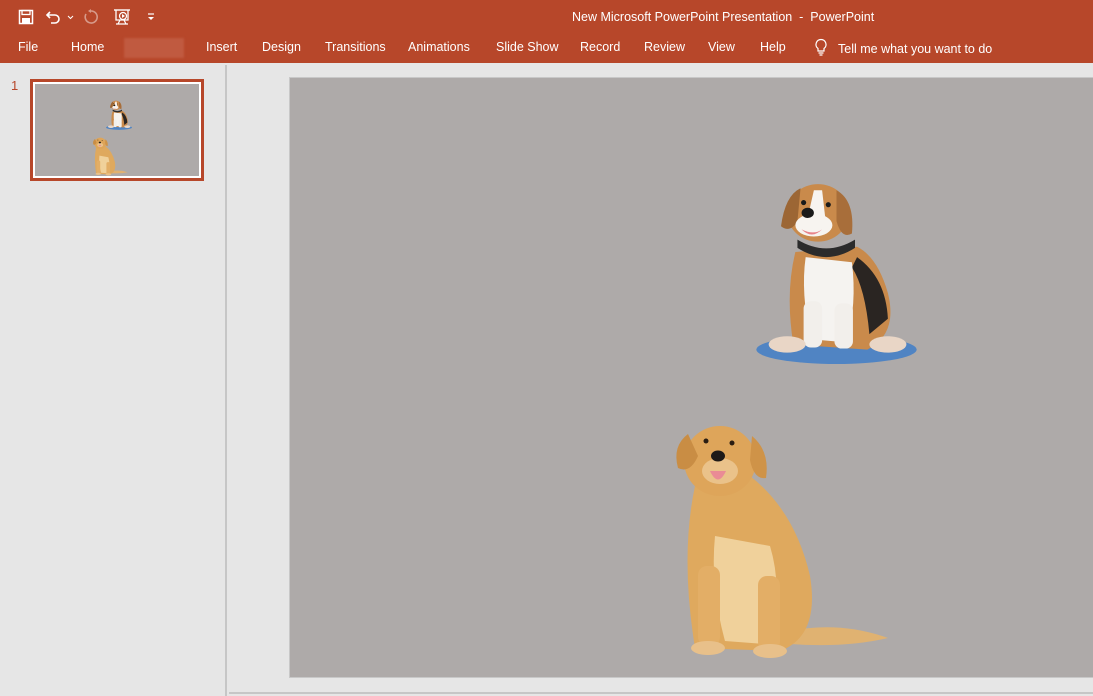 The height and width of the screenshot is (696, 1093). What do you see at coordinates (600, 47) in the screenshot?
I see `tab-record: Record` at bounding box center [600, 47].